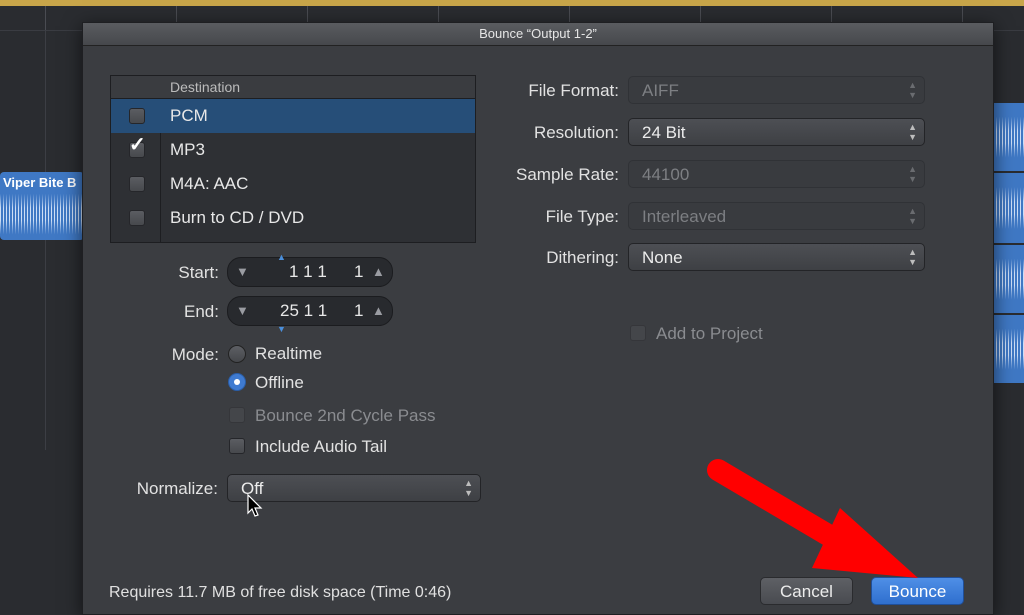  What do you see at coordinates (237, 354) in the screenshot?
I see `realtime-radio` at bounding box center [237, 354].